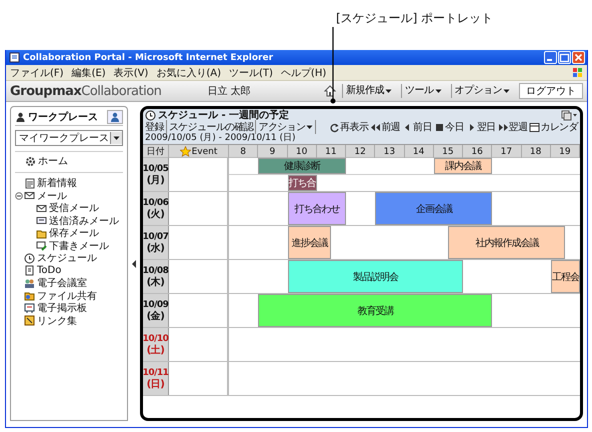  I want to click on event-block: 打ち合, so click(302, 183).